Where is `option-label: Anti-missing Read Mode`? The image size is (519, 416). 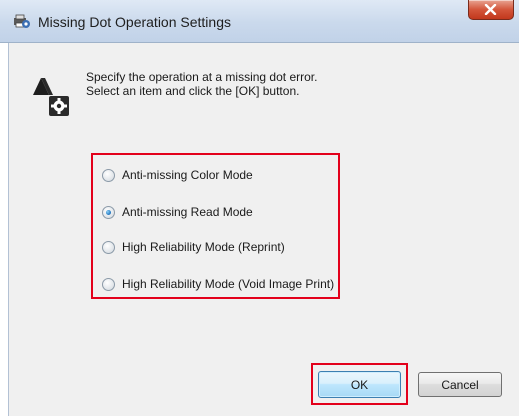 option-label: Anti-missing Read Mode is located at coordinates (187, 212).